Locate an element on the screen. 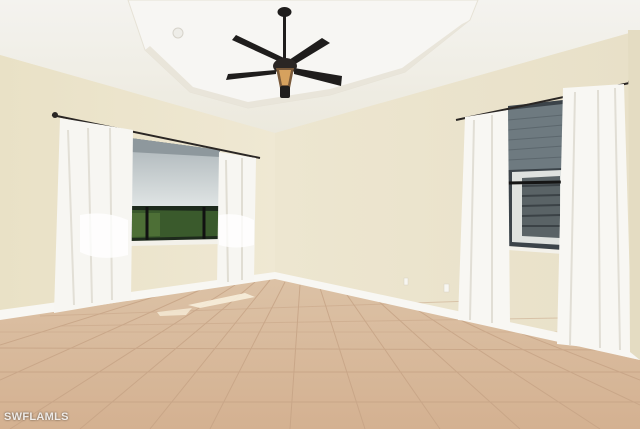  curtain-right-inner is located at coordinates (484, 217).